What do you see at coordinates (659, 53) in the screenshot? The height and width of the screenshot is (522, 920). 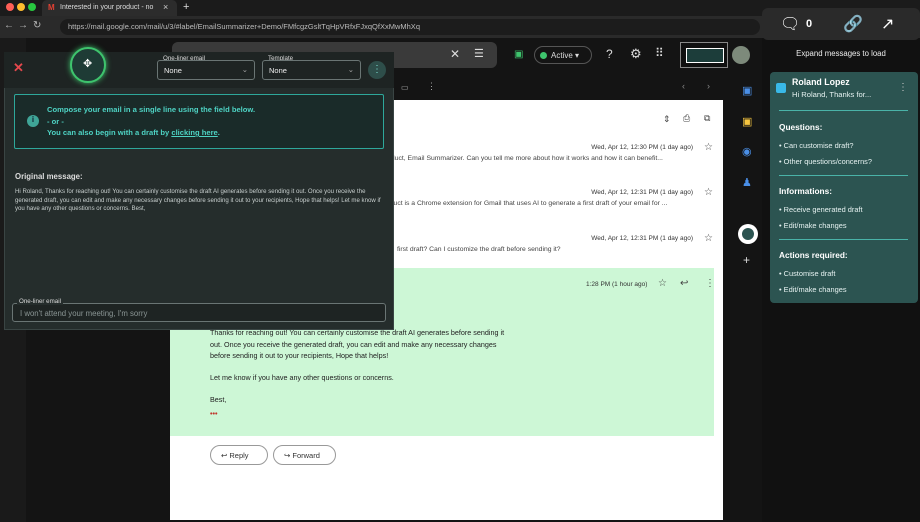 I see `apps-grid-icon: ⠿` at bounding box center [659, 53].